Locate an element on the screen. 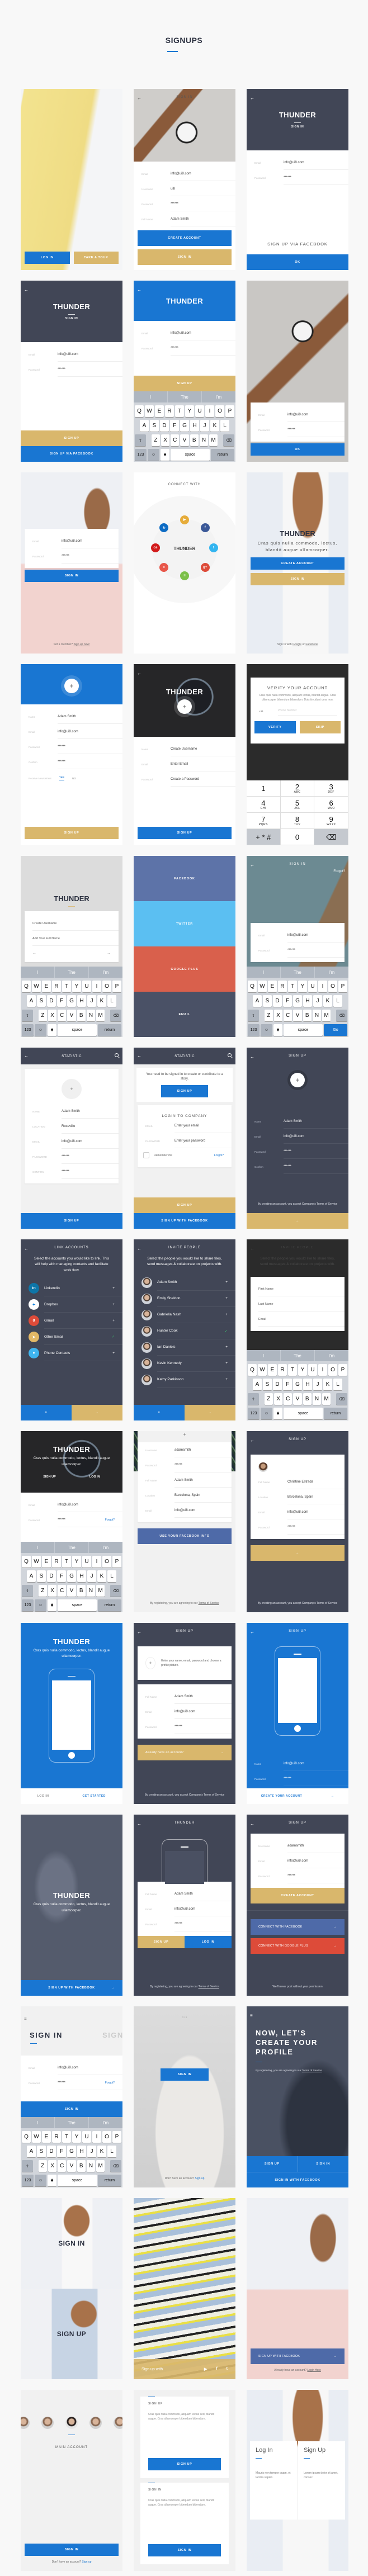 The width and height of the screenshot is (368, 2576). arrow-button: × is located at coordinates (159, 1412).